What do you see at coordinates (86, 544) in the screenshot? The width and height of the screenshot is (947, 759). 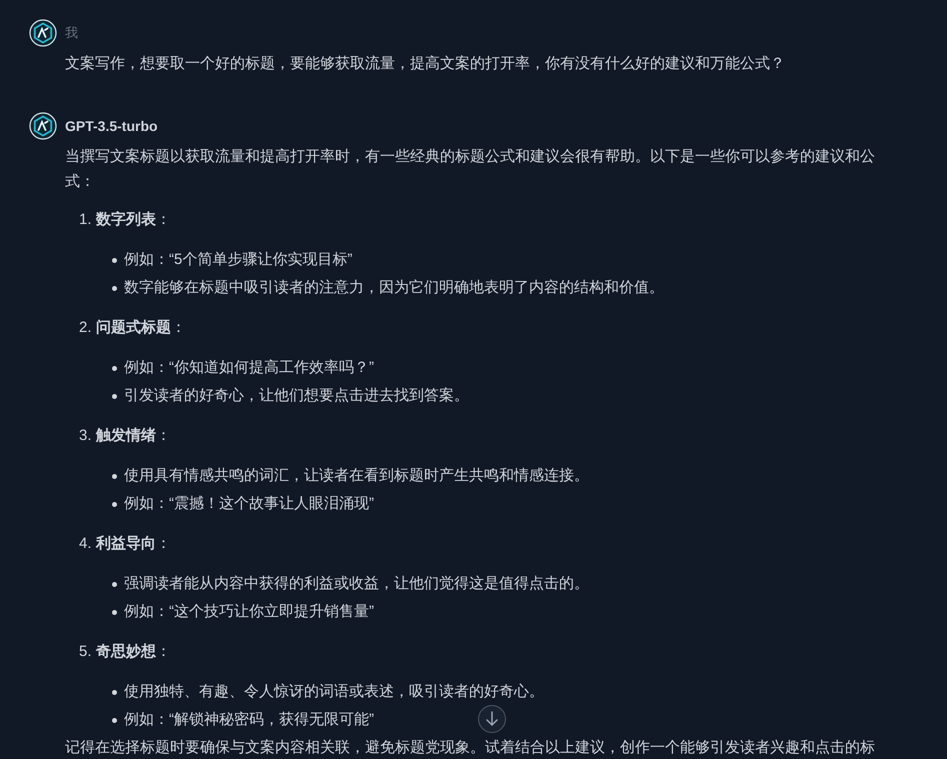 I see `list-number: 4.` at bounding box center [86, 544].